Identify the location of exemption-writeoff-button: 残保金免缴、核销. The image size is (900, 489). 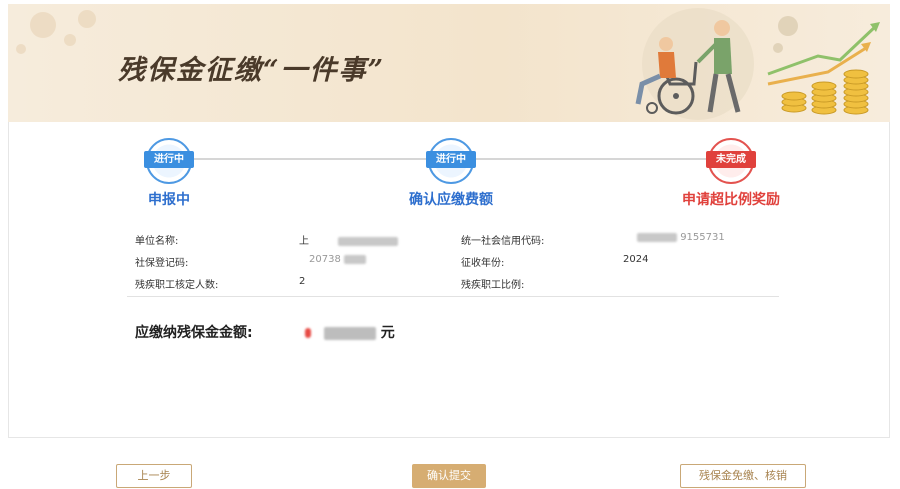
(743, 476).